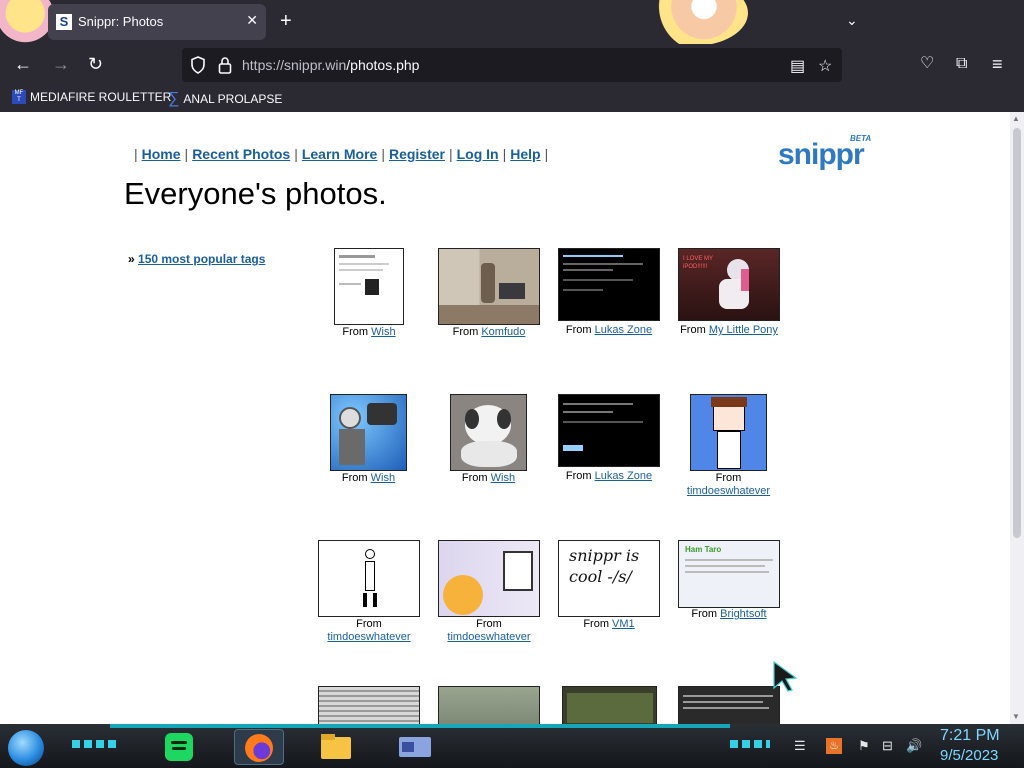  I want to click on snippr-logo: snippr BETA, so click(824, 153).